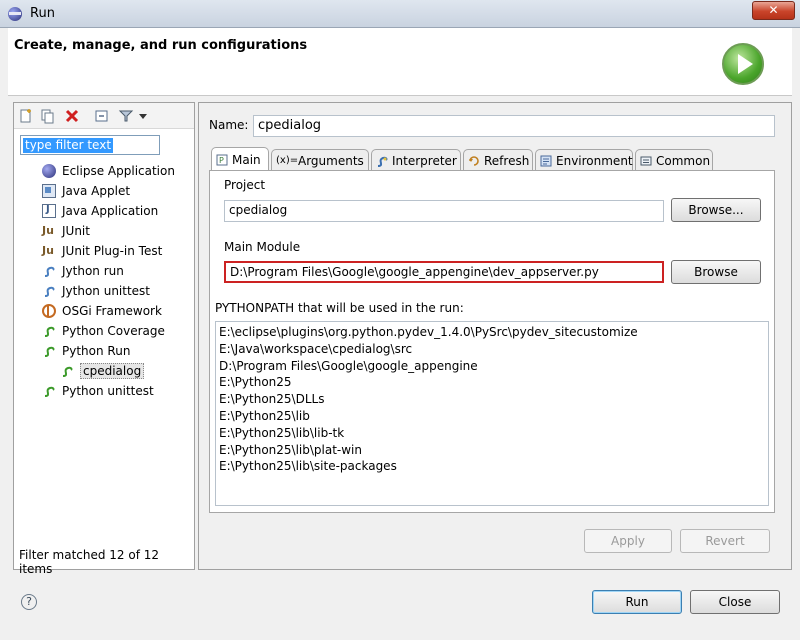  Describe the element at coordinates (49, 311) in the screenshot. I see `osgi-icon` at that location.